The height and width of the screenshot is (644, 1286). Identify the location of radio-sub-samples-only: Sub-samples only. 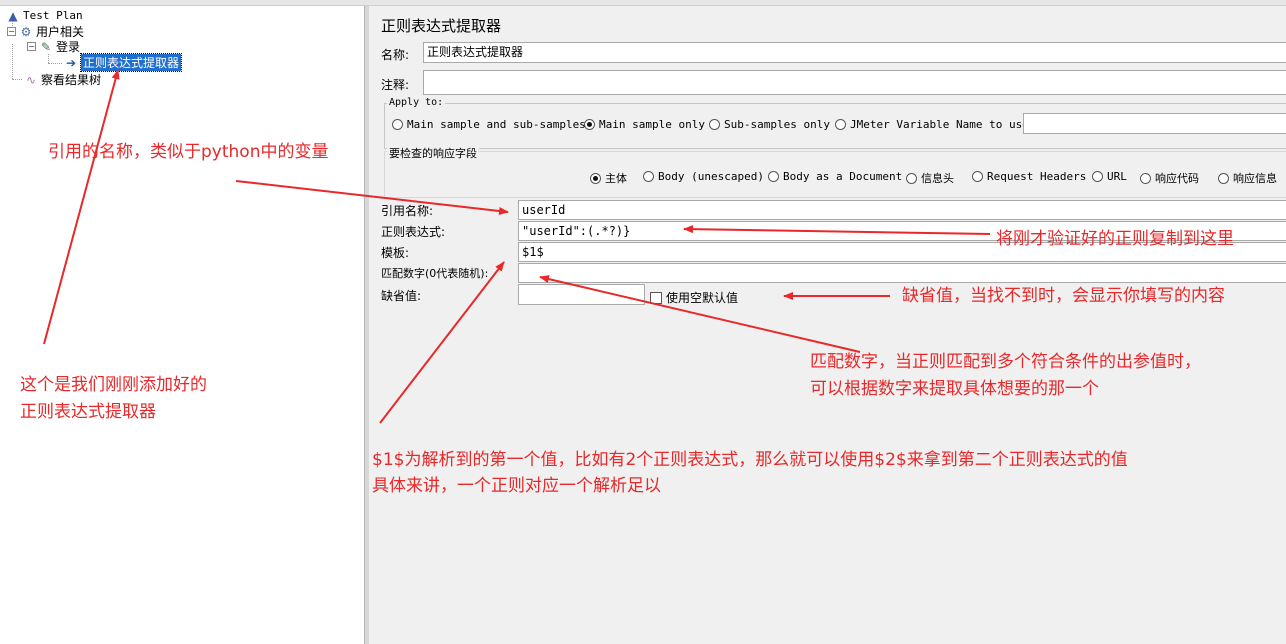
(769, 124).